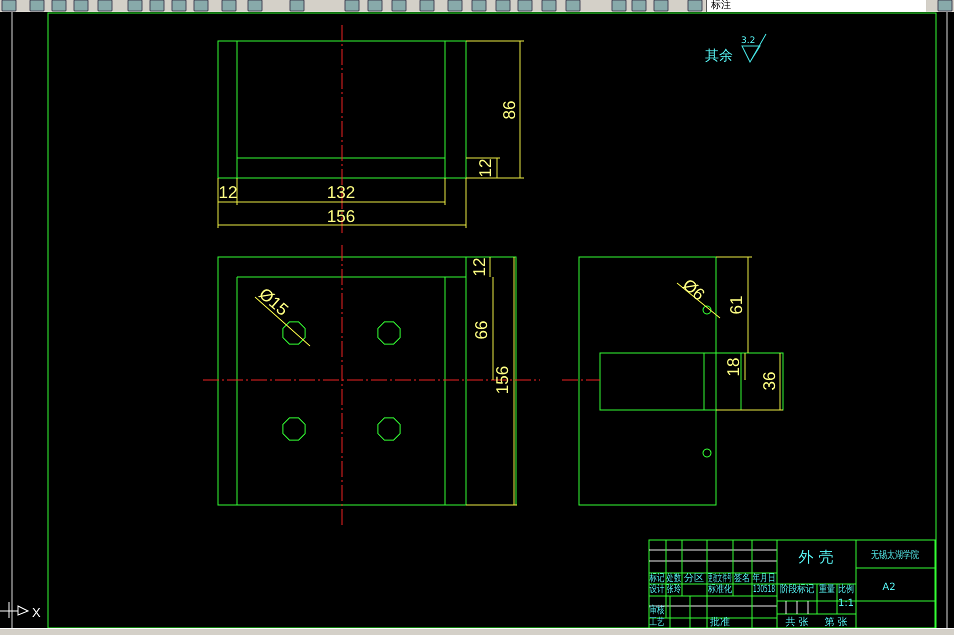 This screenshot has width=954, height=635. What do you see at coordinates (733, 367) in the screenshot?
I see `dimension-text: 18` at bounding box center [733, 367].